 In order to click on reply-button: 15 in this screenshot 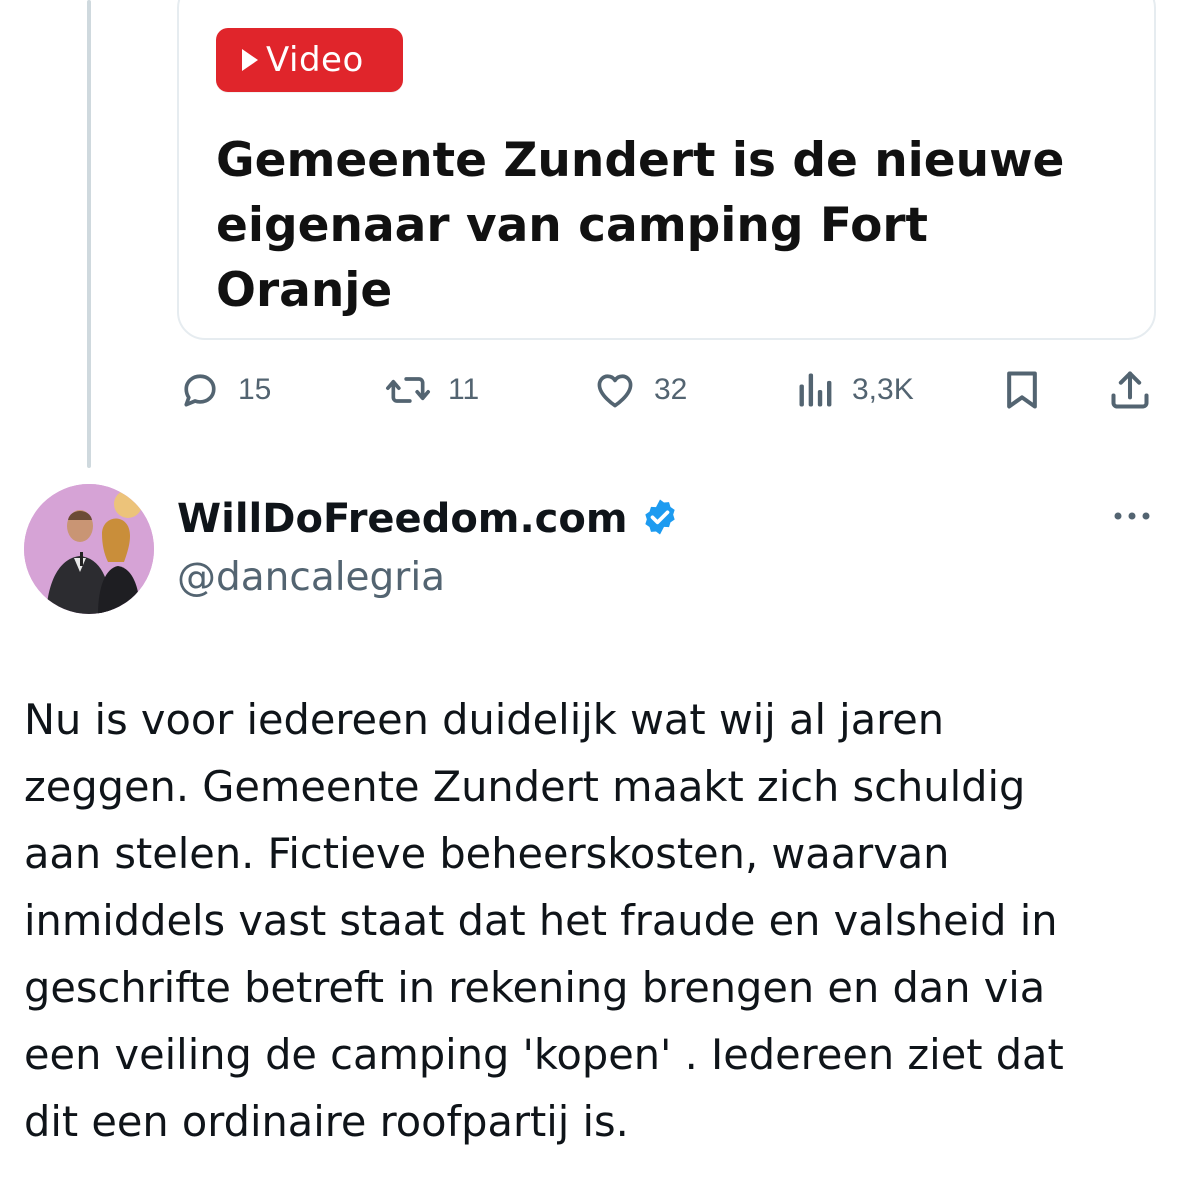, I will do `click(224, 390)`.